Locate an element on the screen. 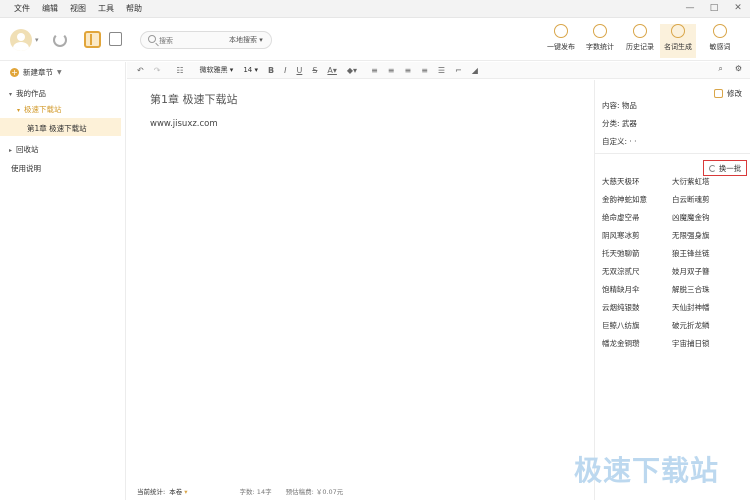 This screenshot has width=750, height=500. bold-icon: B is located at coordinates (271, 70).